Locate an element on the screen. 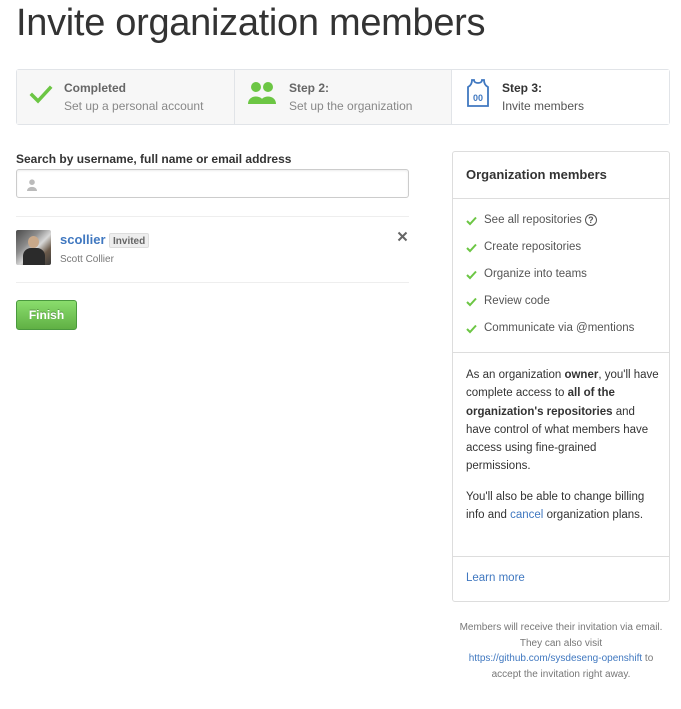 The width and height of the screenshot is (681, 709). checkmark-icon is located at coordinates (41, 97).